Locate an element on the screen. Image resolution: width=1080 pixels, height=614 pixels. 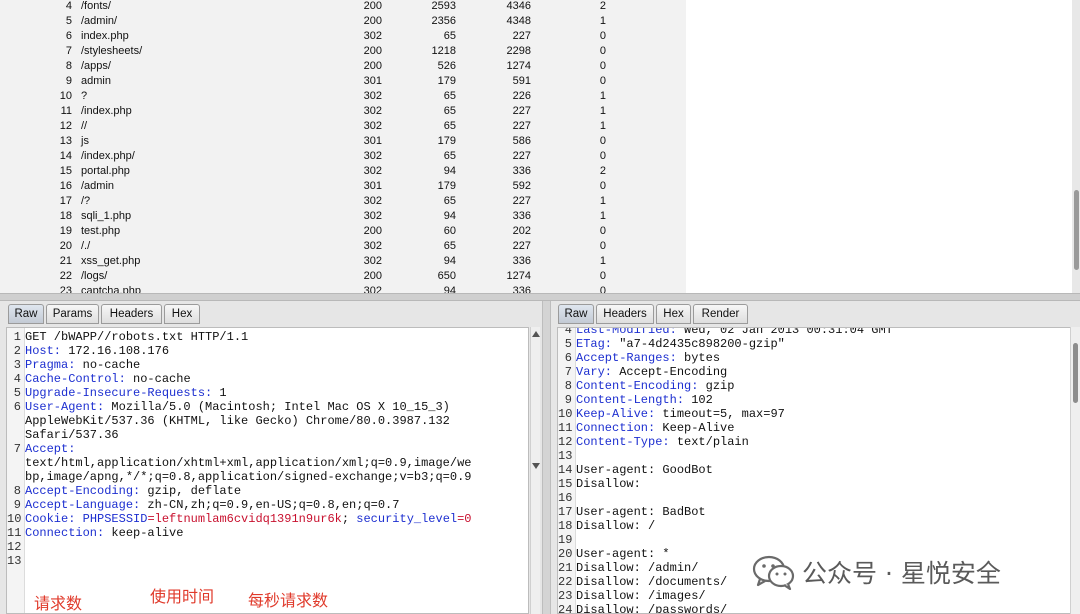
results-scroll-thumb is located at coordinates (1076, 230).